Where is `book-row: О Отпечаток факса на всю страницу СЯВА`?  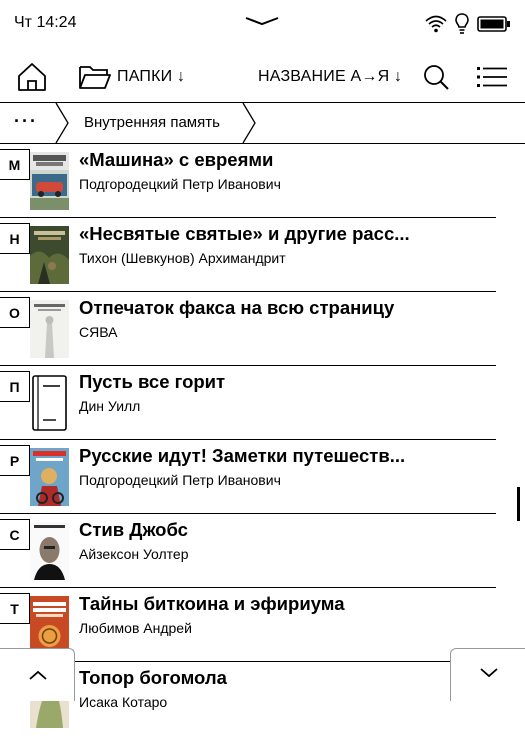
book-row: О Отпечаток факса на всю страницу СЯВА is located at coordinates (262, 329).